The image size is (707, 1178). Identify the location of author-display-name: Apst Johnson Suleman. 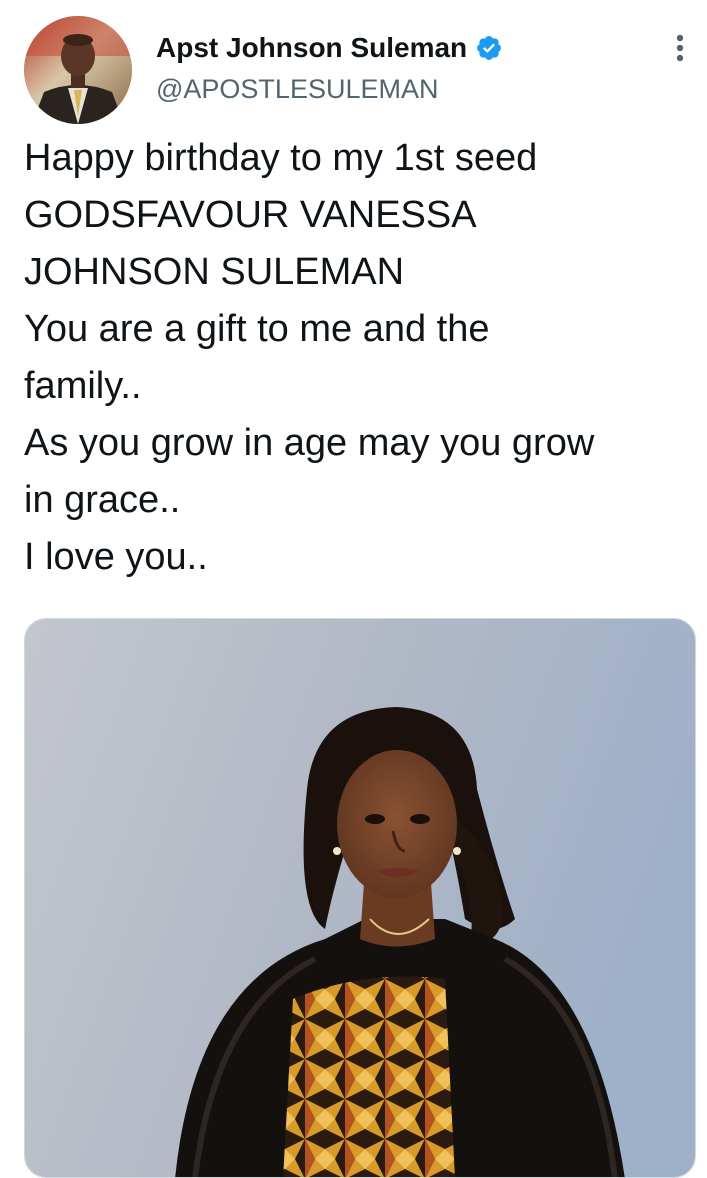
(311, 48).